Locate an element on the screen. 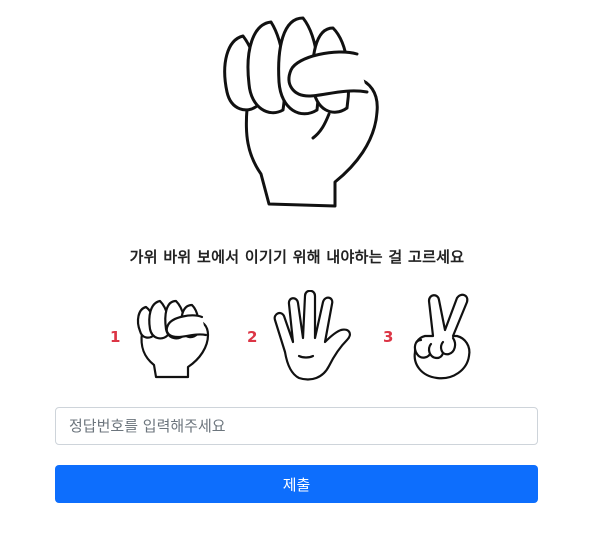  option-3: 3 is located at coordinates (429, 337).